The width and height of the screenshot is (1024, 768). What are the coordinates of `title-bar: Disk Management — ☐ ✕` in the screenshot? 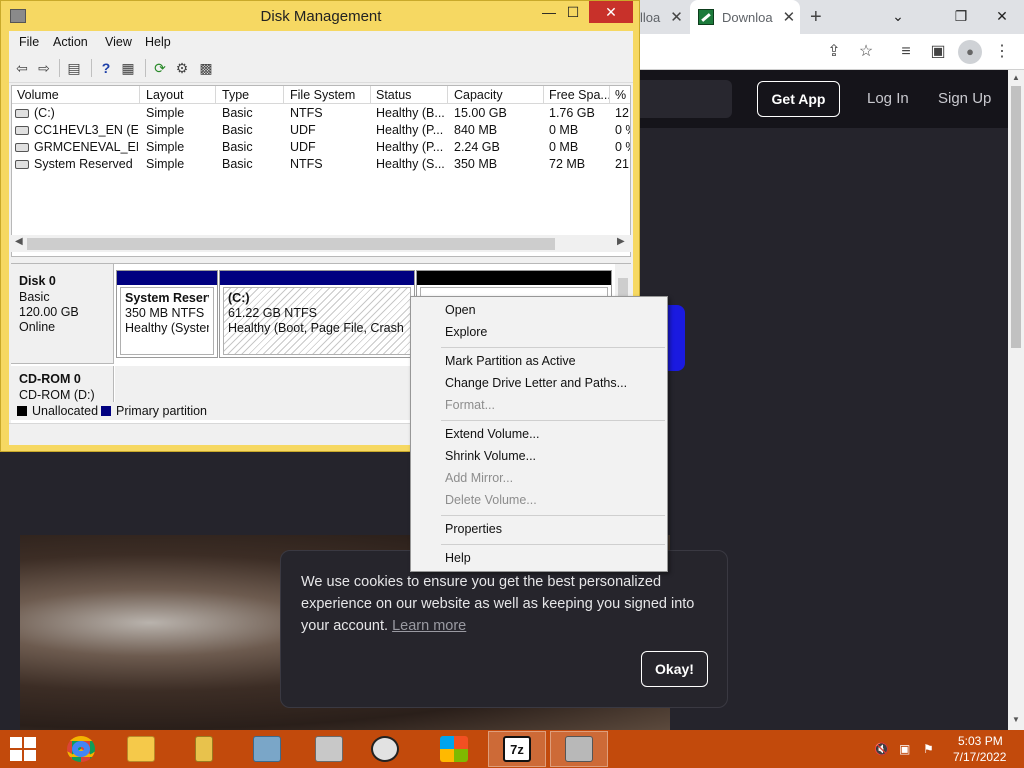 It's located at (320, 16).